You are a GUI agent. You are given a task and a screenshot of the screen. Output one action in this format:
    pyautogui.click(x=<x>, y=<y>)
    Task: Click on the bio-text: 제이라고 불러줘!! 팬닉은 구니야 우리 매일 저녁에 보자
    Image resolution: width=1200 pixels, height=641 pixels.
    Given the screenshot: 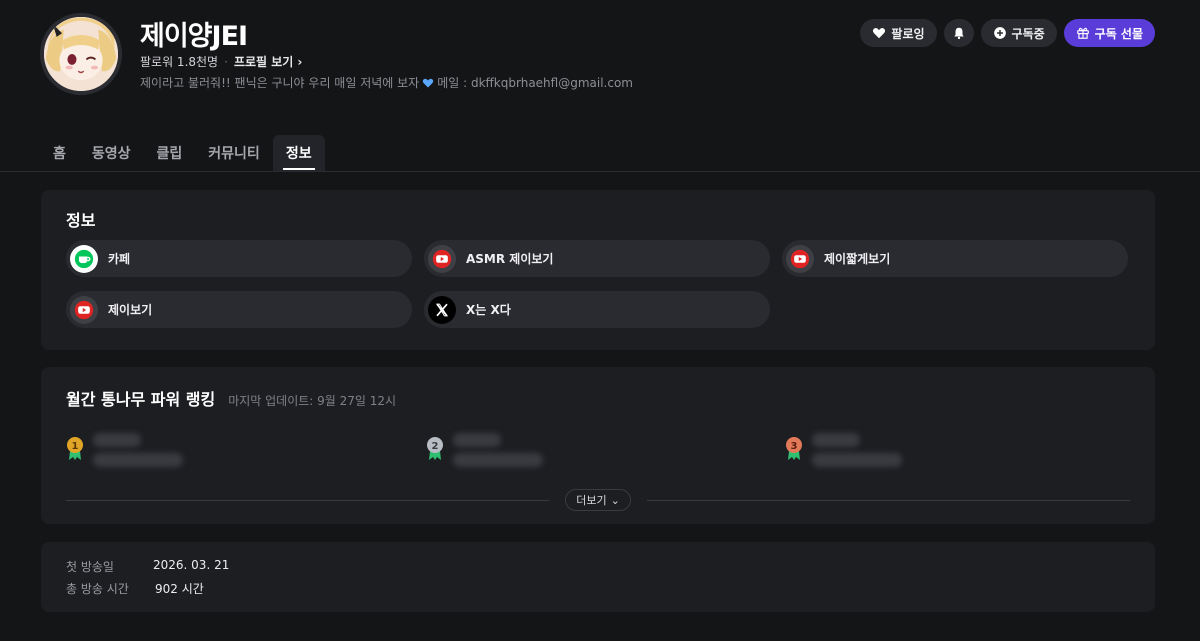 What is the action you would take?
    pyautogui.click(x=280, y=83)
    